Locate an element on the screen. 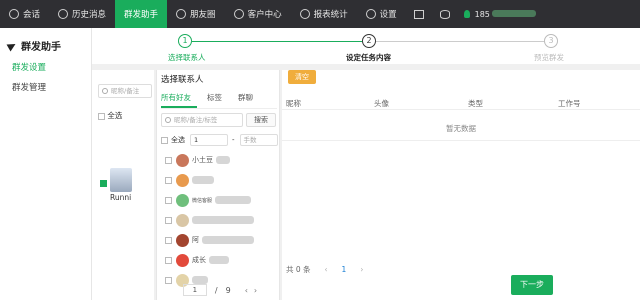 The height and width of the screenshot is (300, 640). gear-icon is located at coordinates (370, 14).